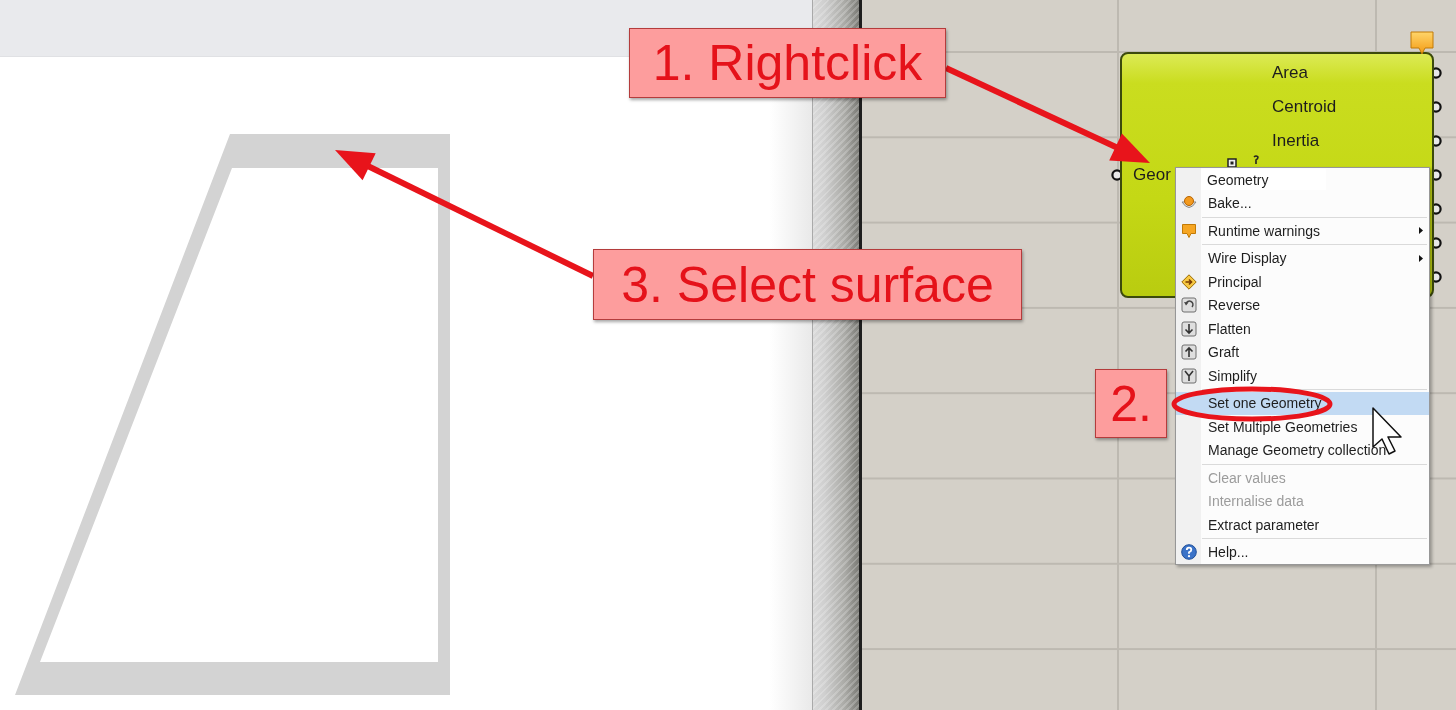 The height and width of the screenshot is (710, 1456). What do you see at coordinates (1302, 282) in the screenshot?
I see `menu-item: Principal` at bounding box center [1302, 282].